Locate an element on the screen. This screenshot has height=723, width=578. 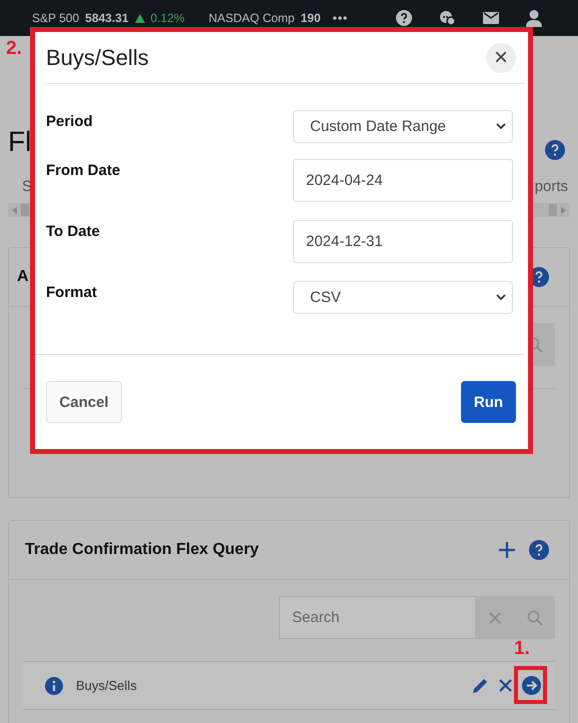
close-icon is located at coordinates (495, 618).